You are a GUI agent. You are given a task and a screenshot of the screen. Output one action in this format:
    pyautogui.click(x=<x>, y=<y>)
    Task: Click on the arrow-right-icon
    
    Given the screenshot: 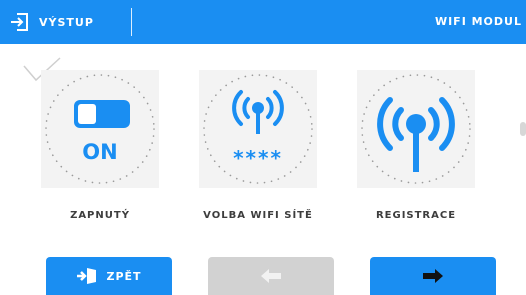 What is the action you would take?
    pyautogui.click(x=433, y=276)
    